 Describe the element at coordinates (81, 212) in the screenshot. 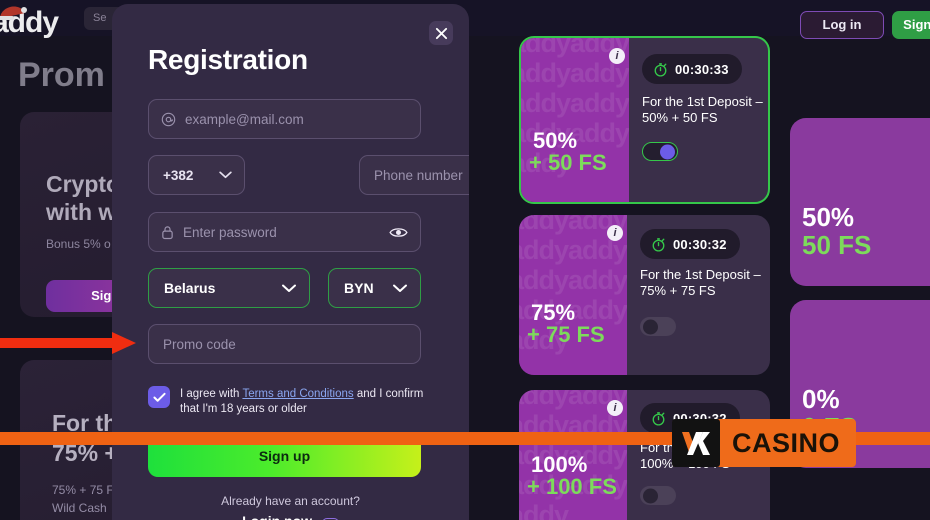

I see `crypto-title-line2: with w` at that location.